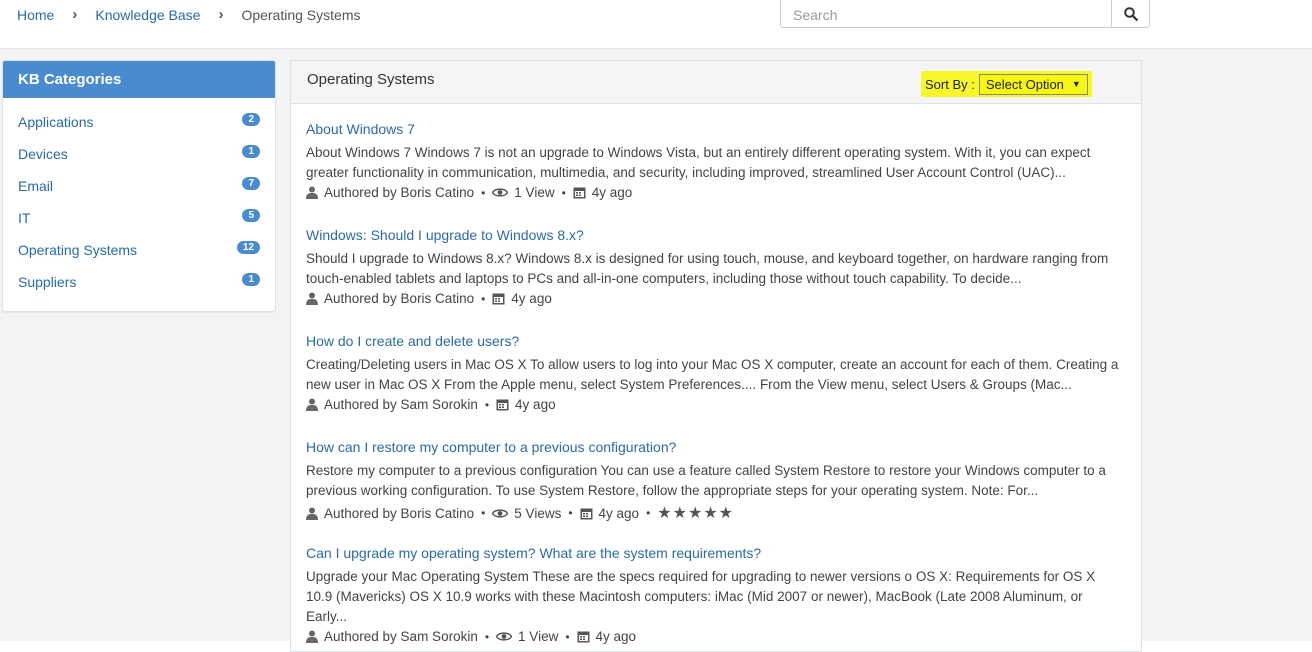  What do you see at coordinates (1024, 84) in the screenshot?
I see `sort-select-value: Select Option` at bounding box center [1024, 84].